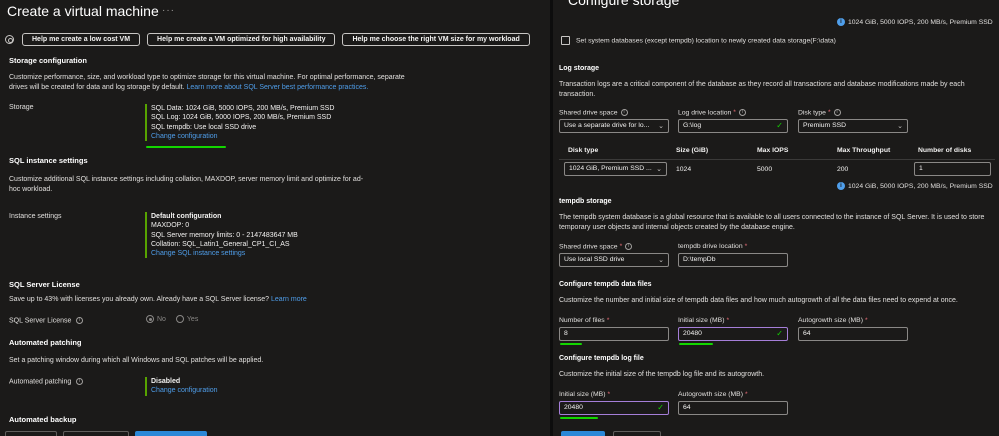  What do you see at coordinates (660, 407) in the screenshot?
I see `check-icon: ✓` at bounding box center [660, 407].